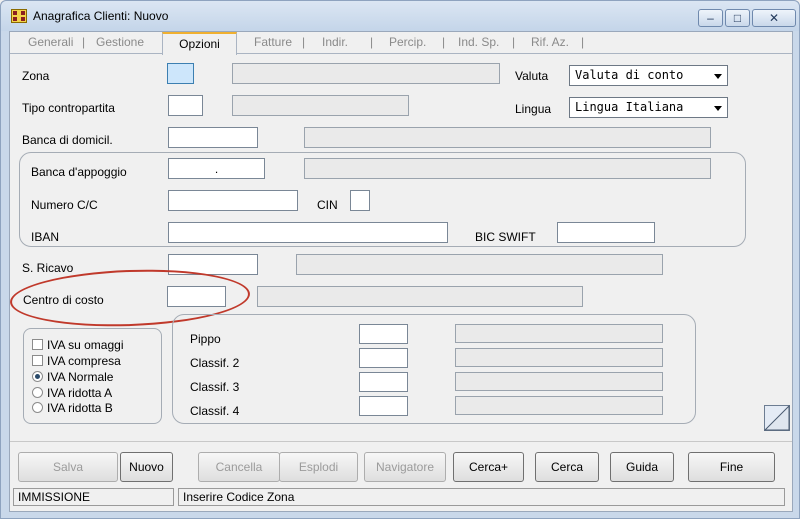 The image size is (800, 519). I want to click on numero-cc-label: Numero C/C, so click(64, 205).